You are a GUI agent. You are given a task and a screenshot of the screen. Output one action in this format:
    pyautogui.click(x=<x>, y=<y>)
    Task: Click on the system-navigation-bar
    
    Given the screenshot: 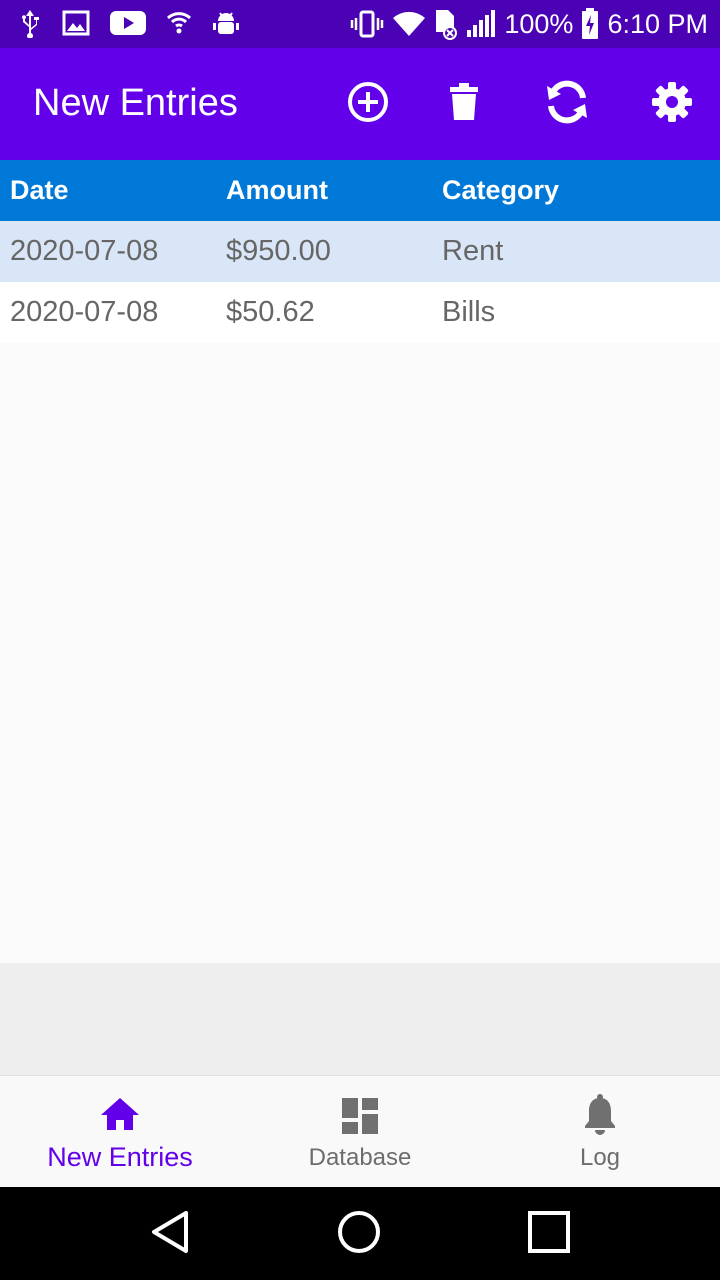 What is the action you would take?
    pyautogui.click(x=360, y=1233)
    